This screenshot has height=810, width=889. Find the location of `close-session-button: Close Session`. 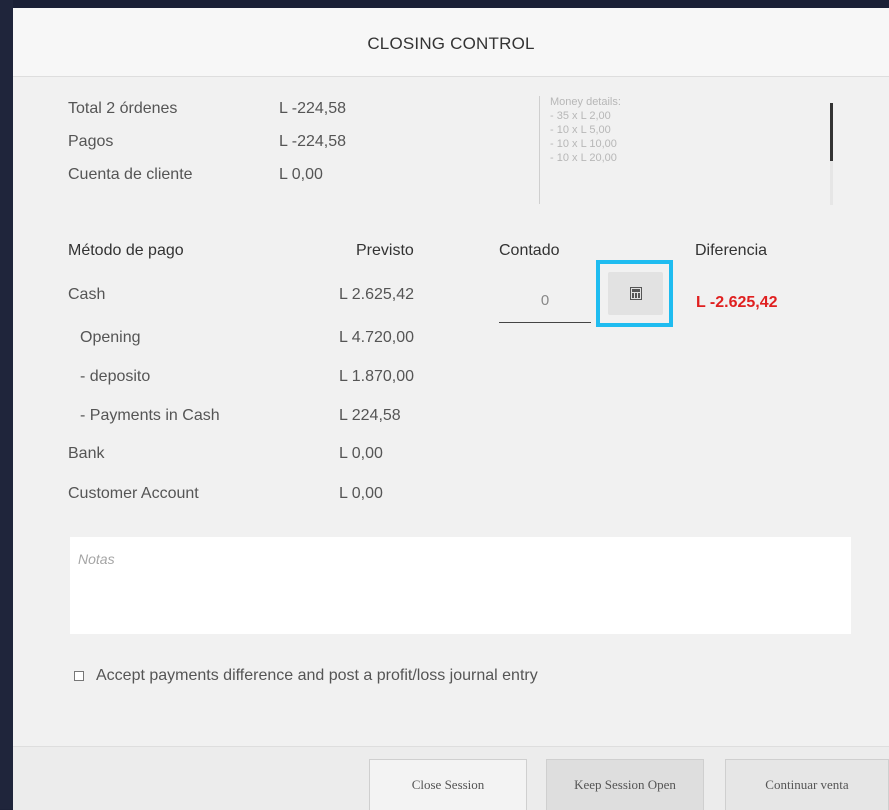

close-session-button: Close Session is located at coordinates (448, 784).